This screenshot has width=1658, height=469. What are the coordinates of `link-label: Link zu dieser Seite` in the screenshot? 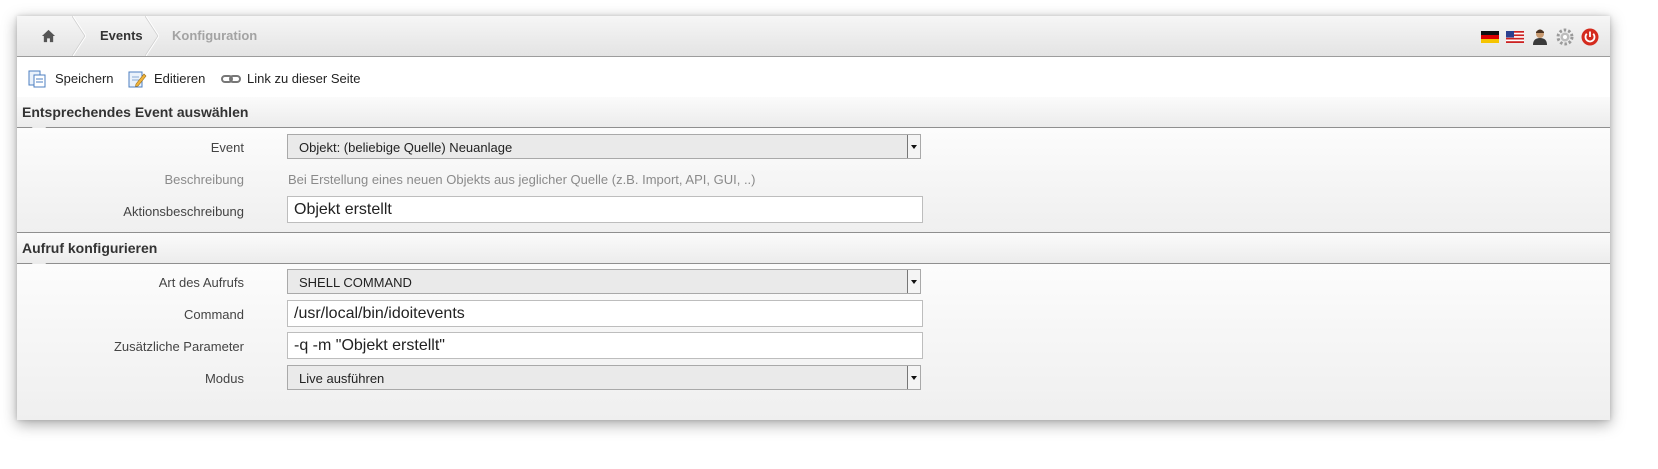 It's located at (304, 78).